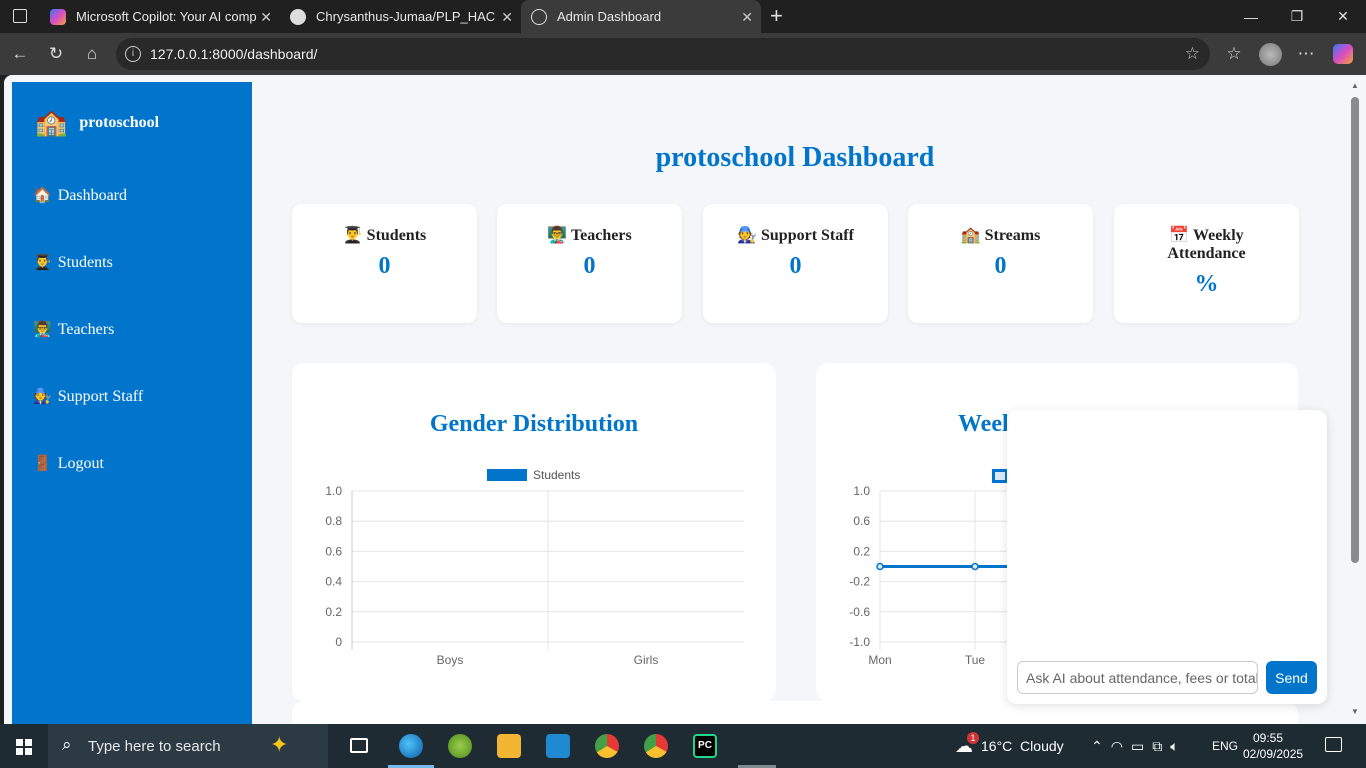 The image size is (1366, 768). What do you see at coordinates (133, 54) in the screenshot?
I see `info-icon: i` at bounding box center [133, 54].